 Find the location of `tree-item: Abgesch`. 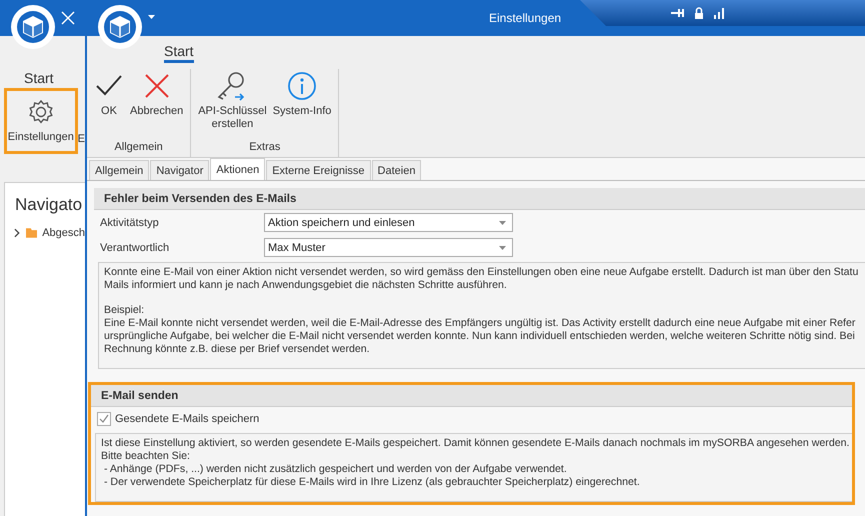

tree-item: Abgesch is located at coordinates (63, 233).